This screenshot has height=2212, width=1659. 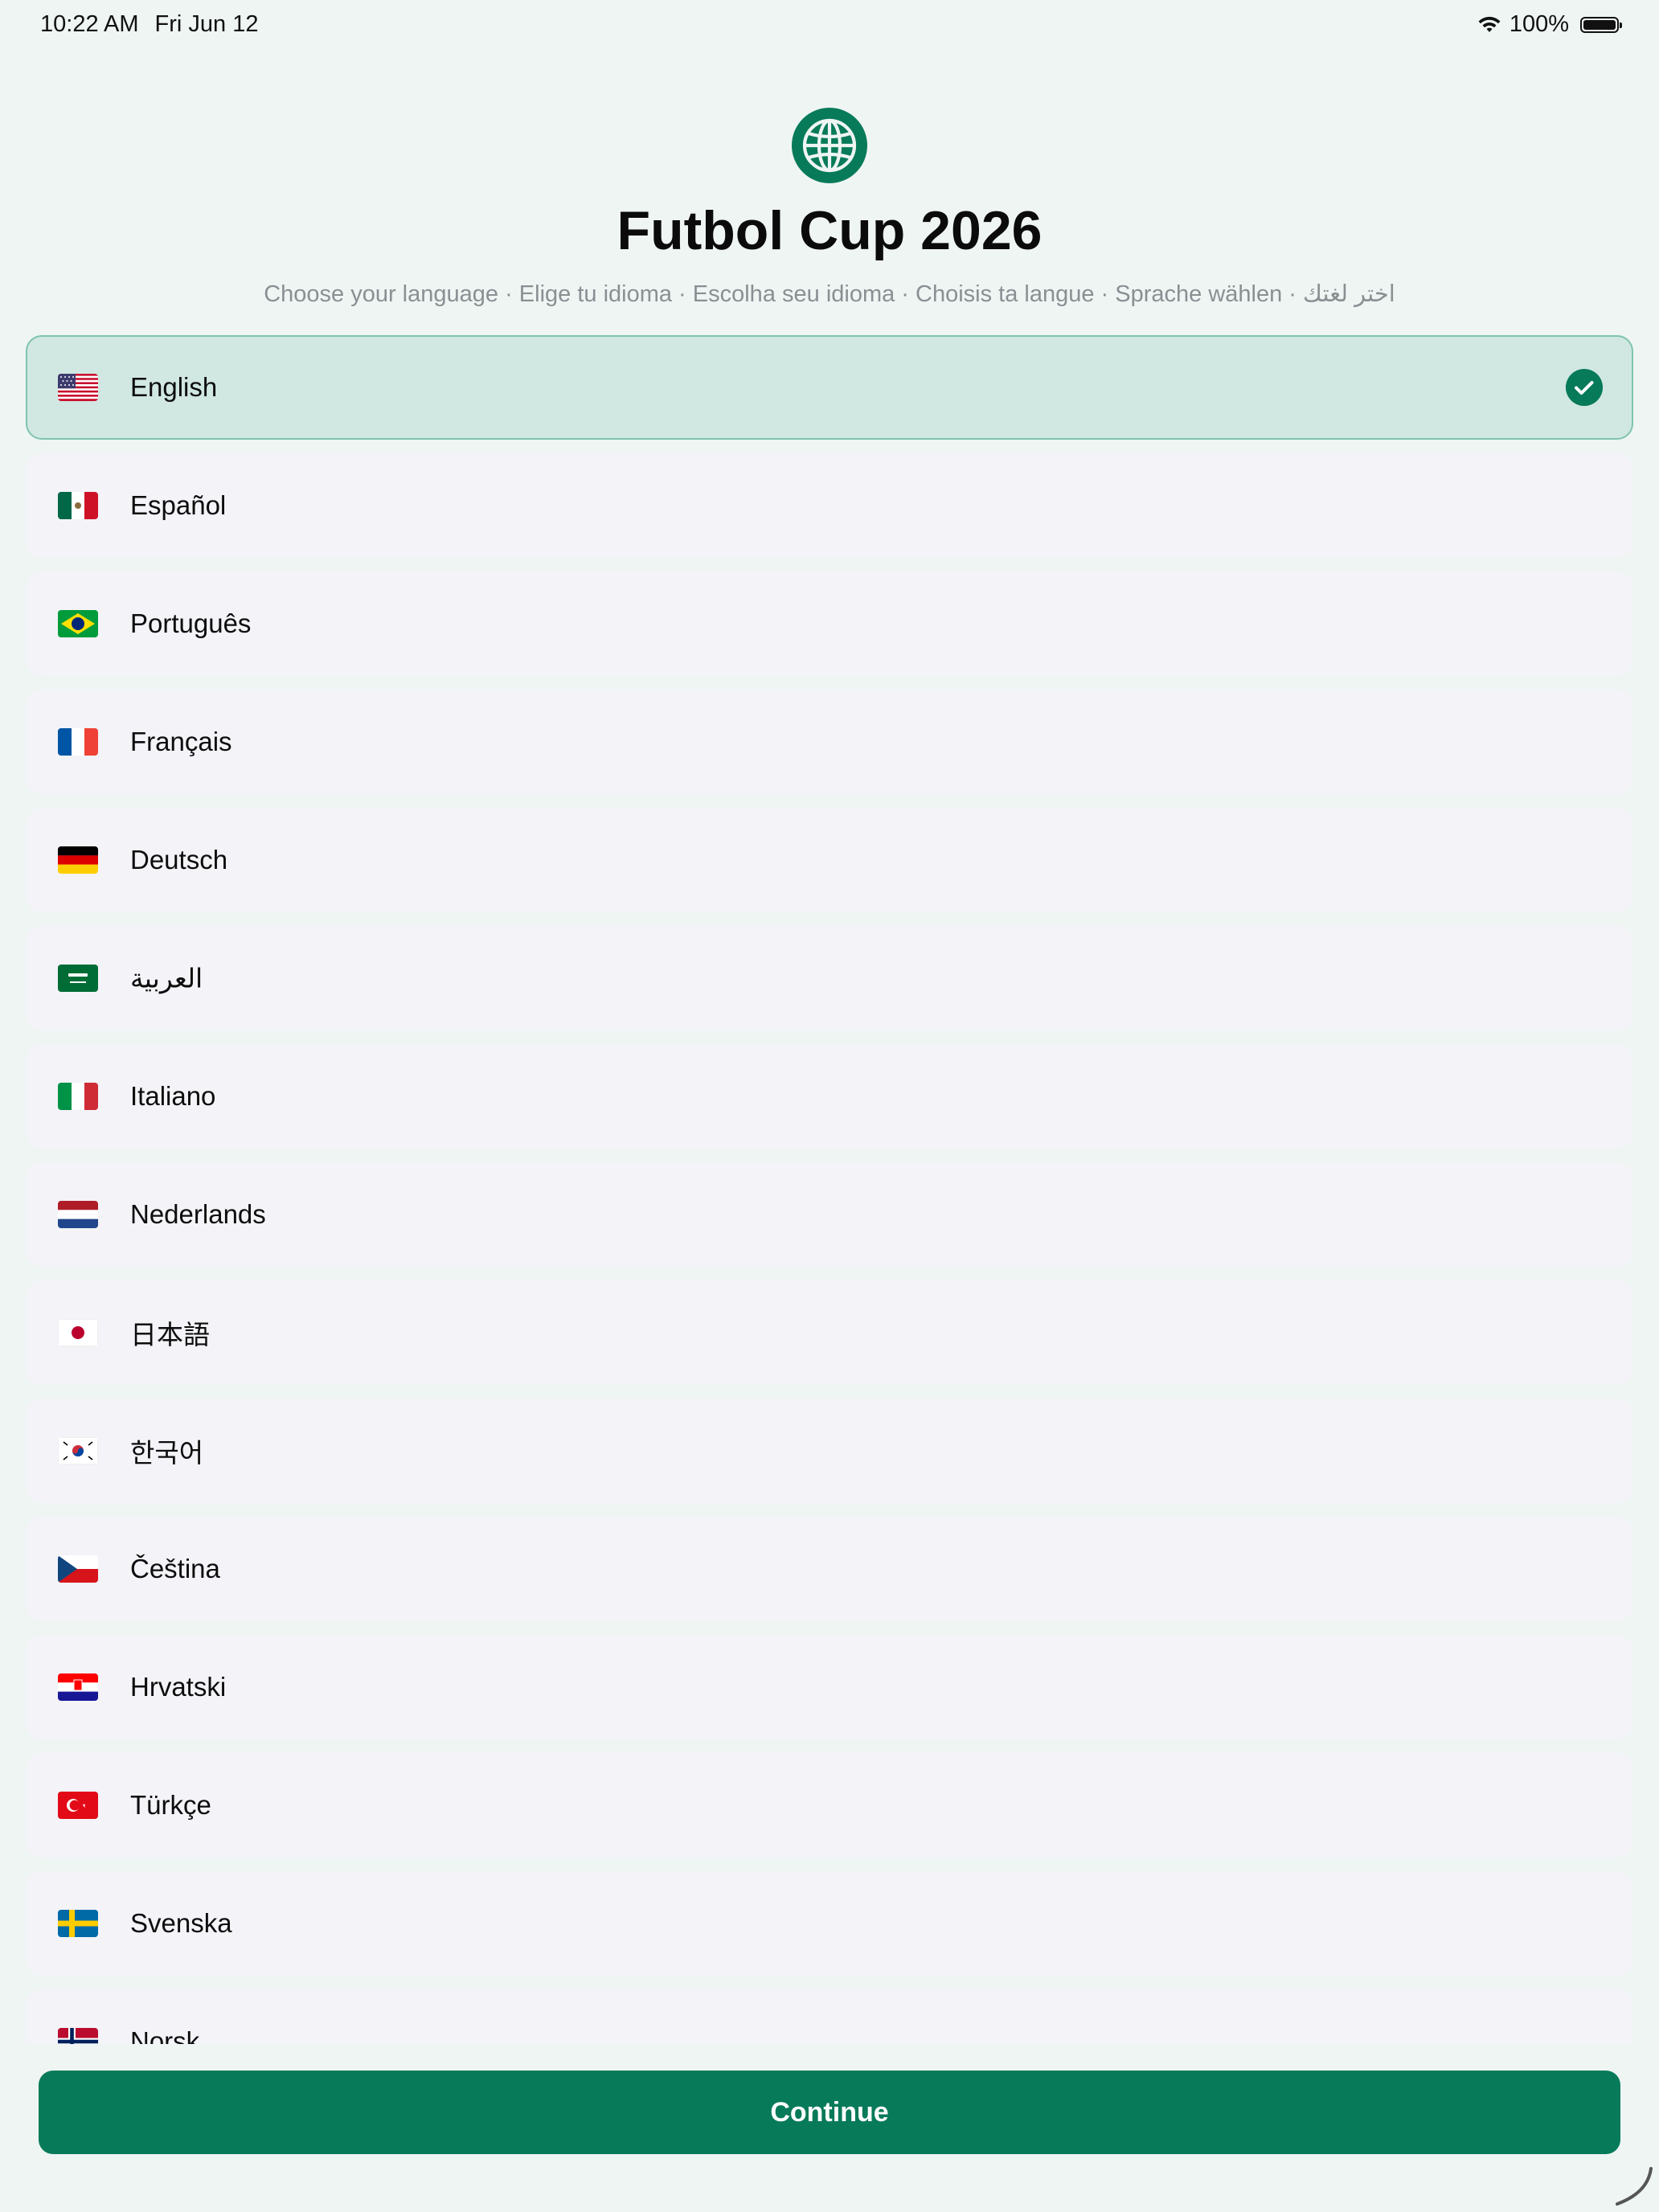 I want to click on language-option-deutsch: Deutsch, so click(x=829, y=860).